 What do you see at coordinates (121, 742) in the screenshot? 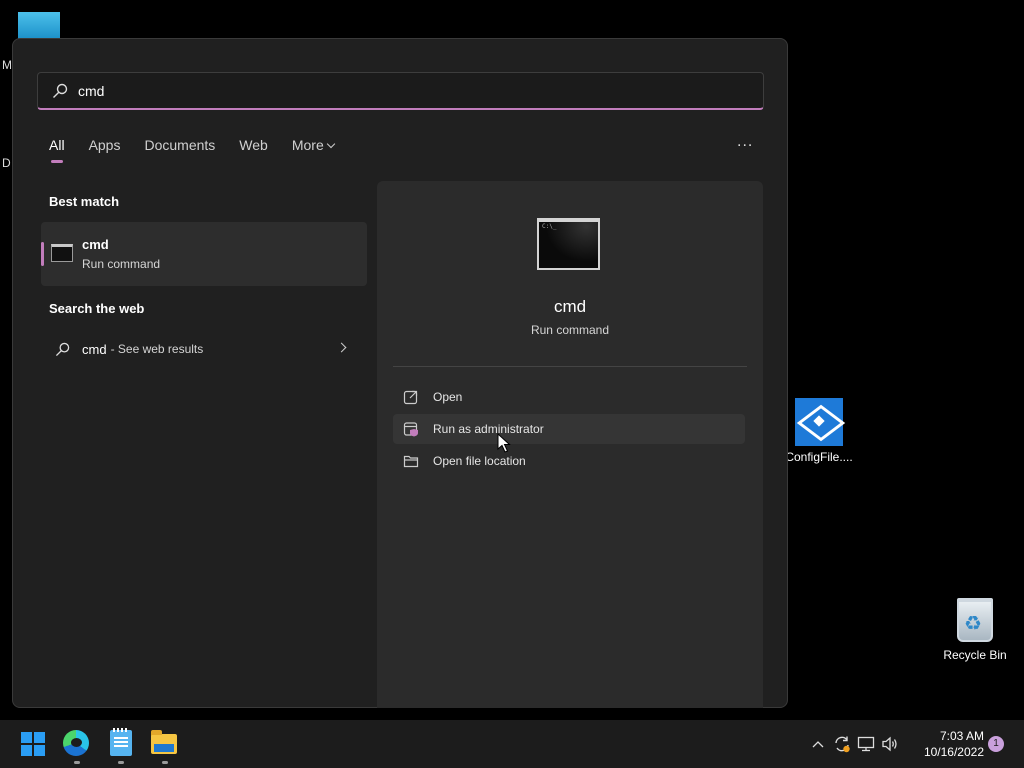
I see `notepad-icon` at bounding box center [121, 742].